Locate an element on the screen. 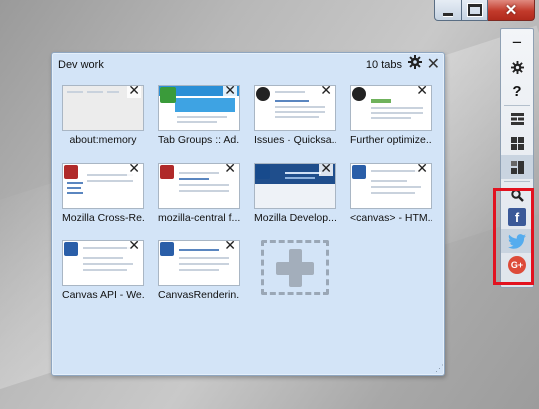 This screenshot has width=539, height=409. resize-grip-icon: ⋰ is located at coordinates (439, 368).